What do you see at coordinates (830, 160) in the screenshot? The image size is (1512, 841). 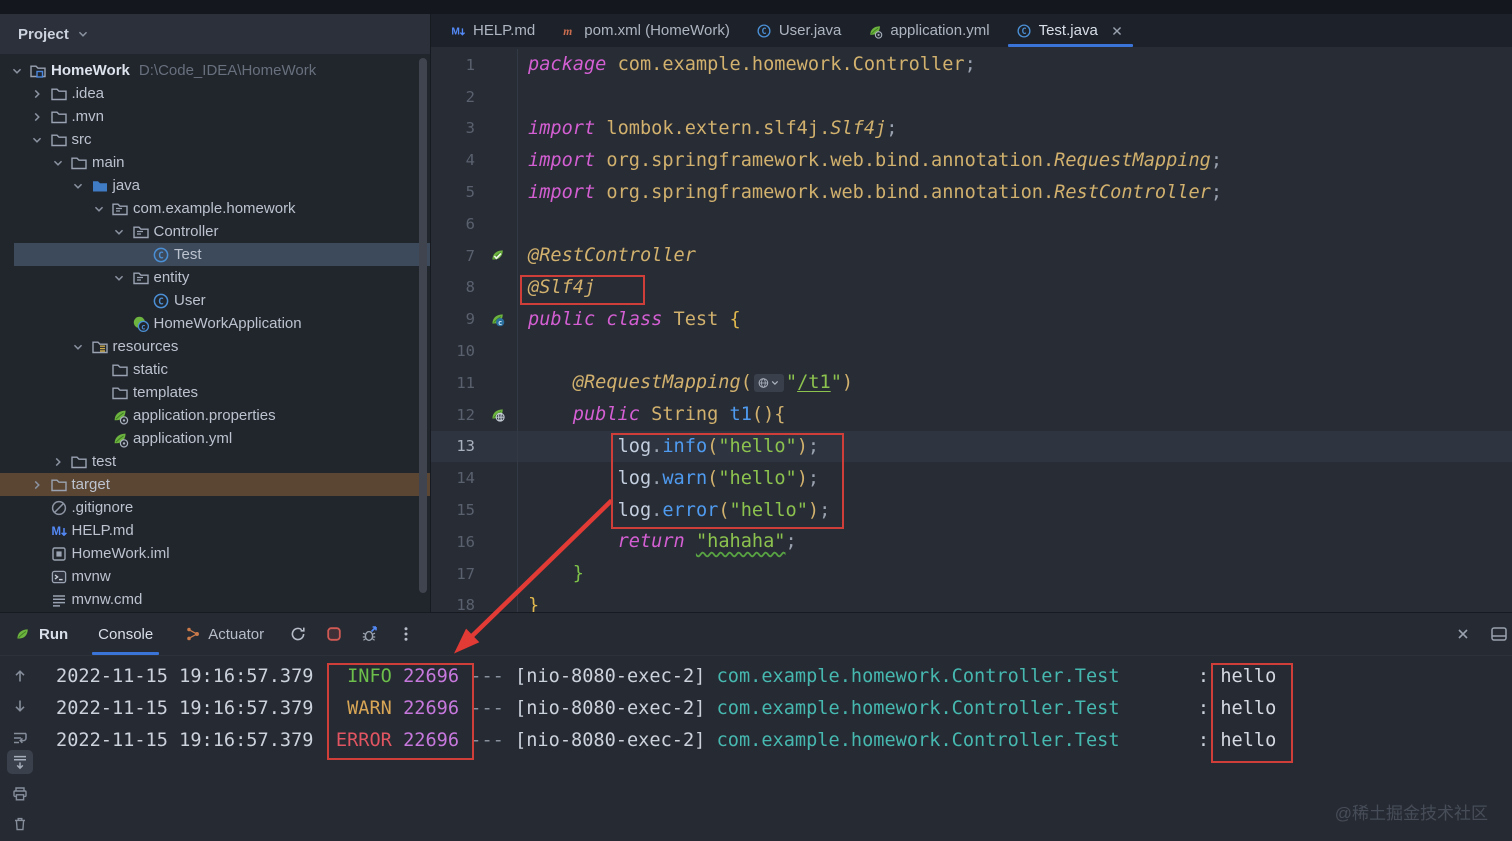 I see `token: org.springframework.web.bind.annotation.` at bounding box center [830, 160].